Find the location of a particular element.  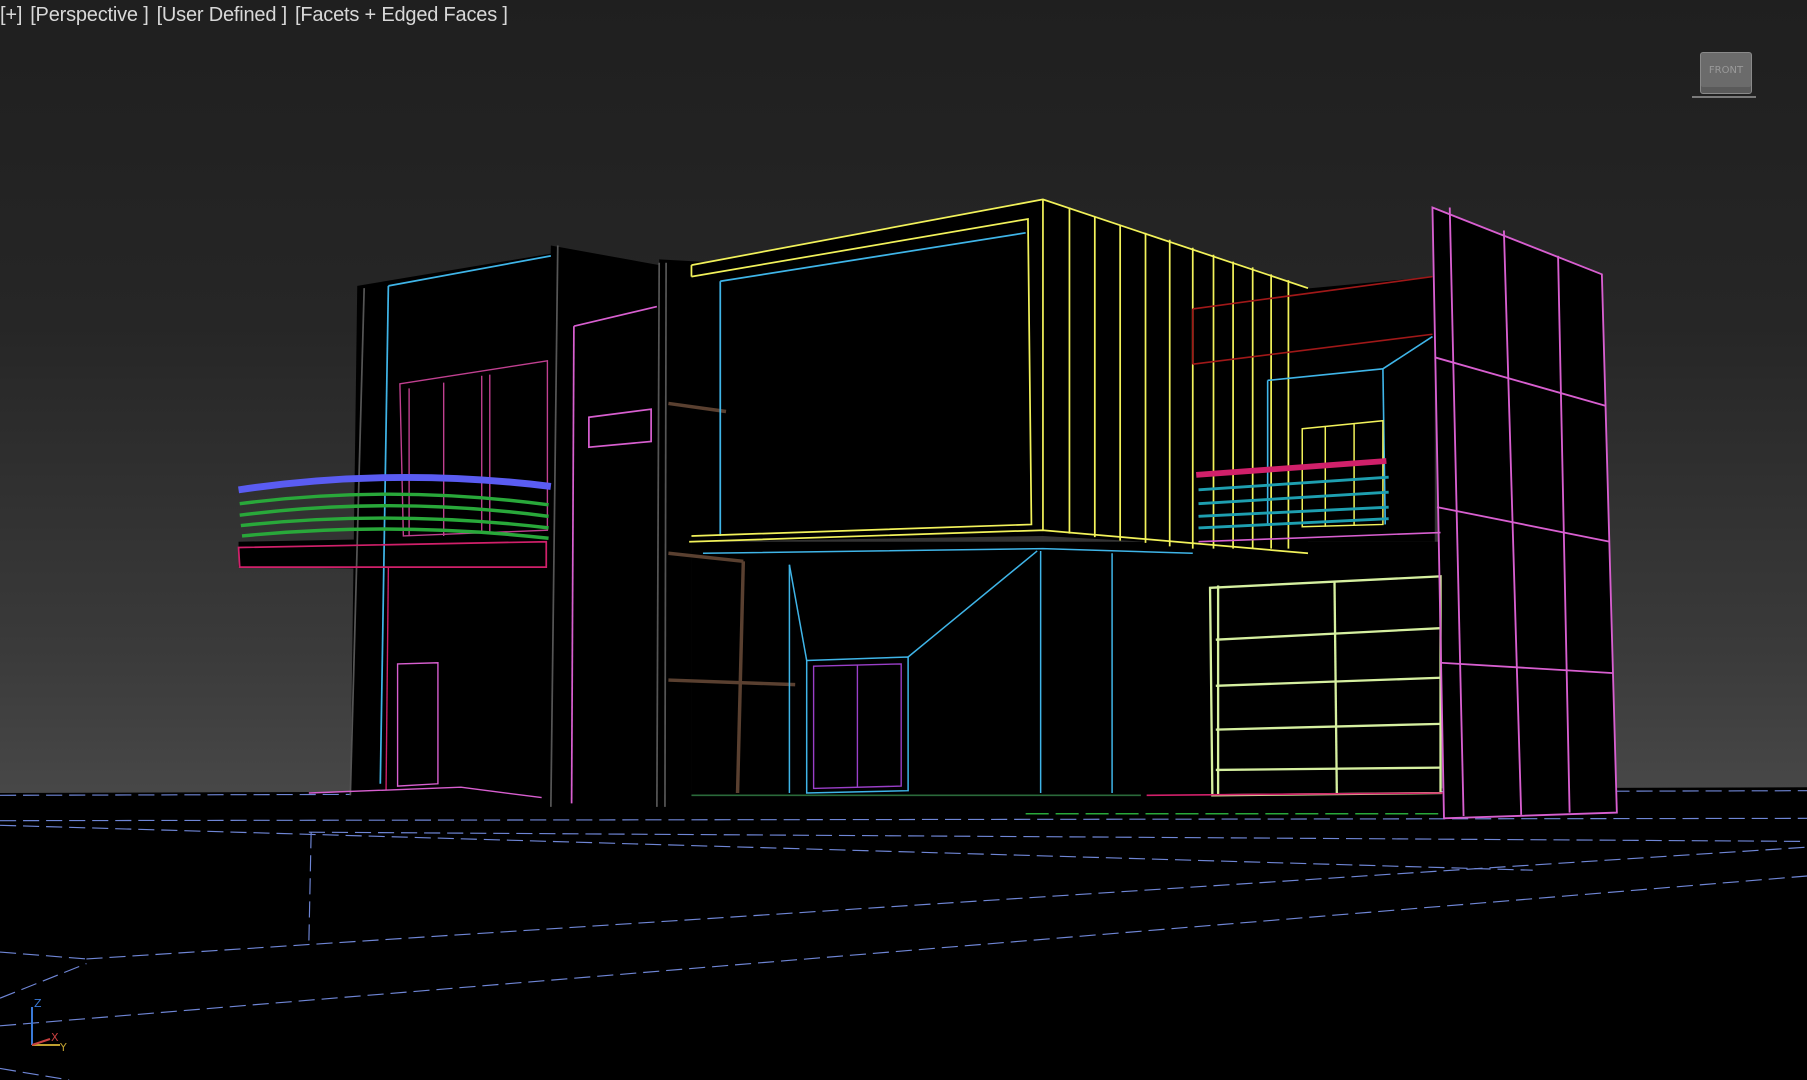

axis-y-label: Y is located at coordinates (63, 1047).